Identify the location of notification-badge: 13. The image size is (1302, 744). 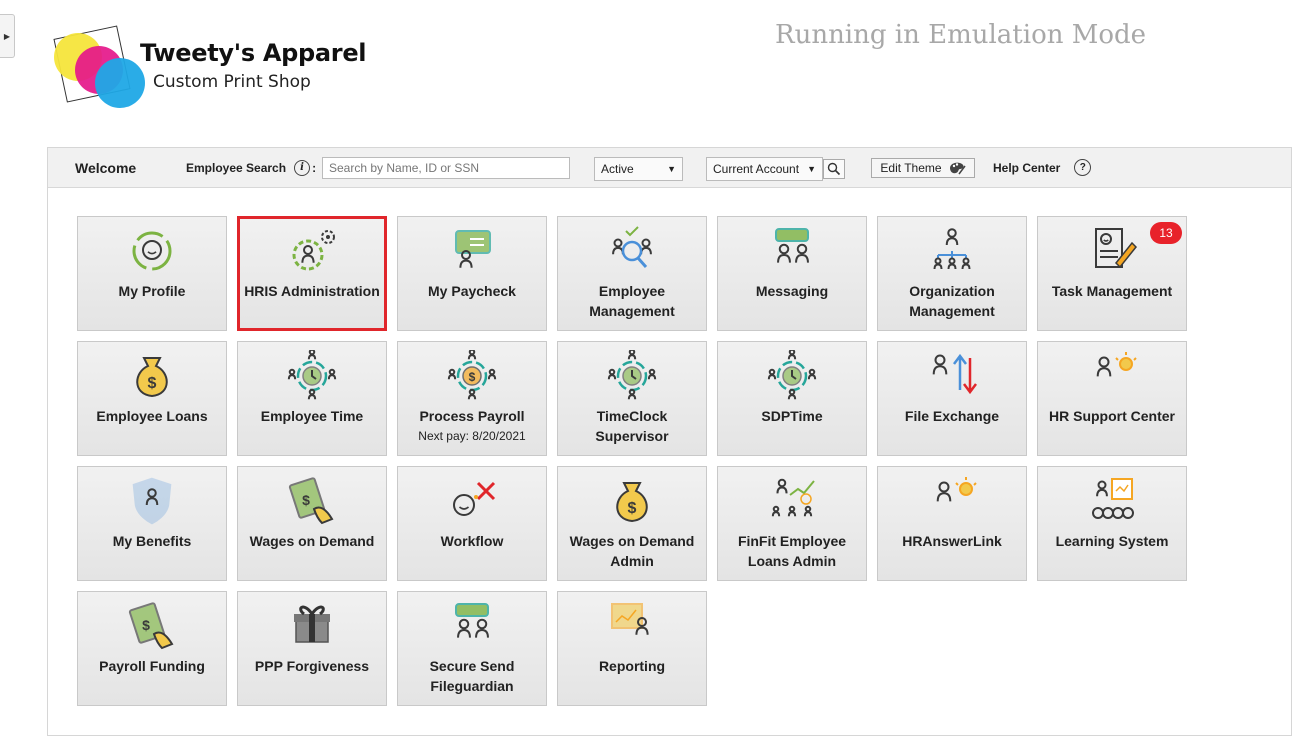
(1166, 233).